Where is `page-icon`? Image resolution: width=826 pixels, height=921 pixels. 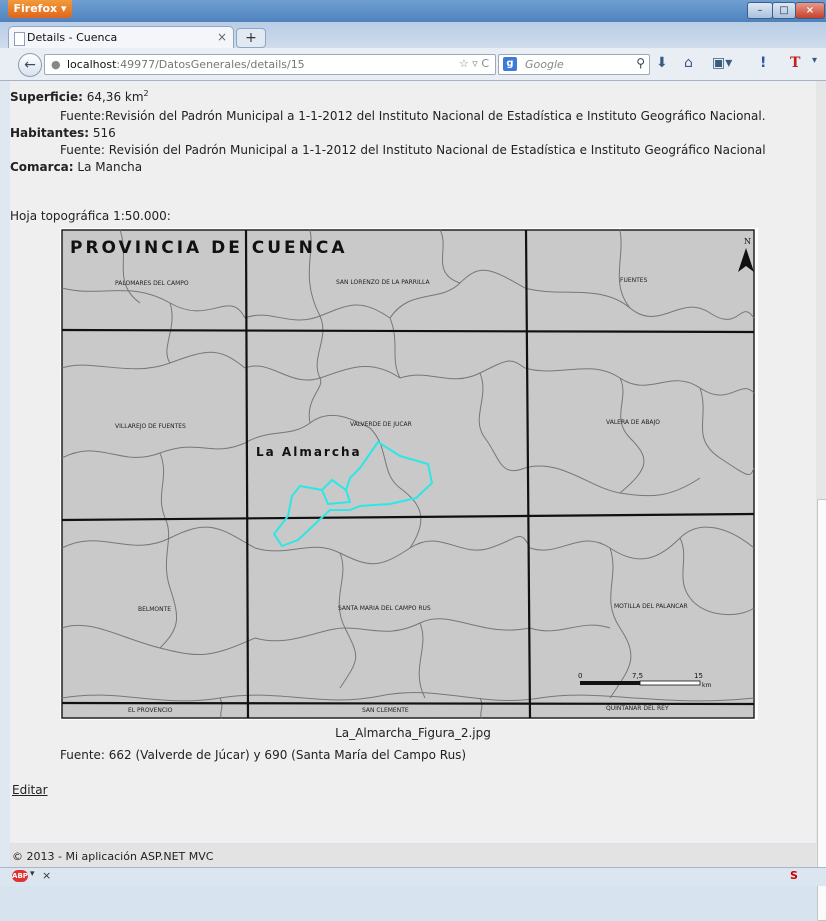 page-icon is located at coordinates (19, 39).